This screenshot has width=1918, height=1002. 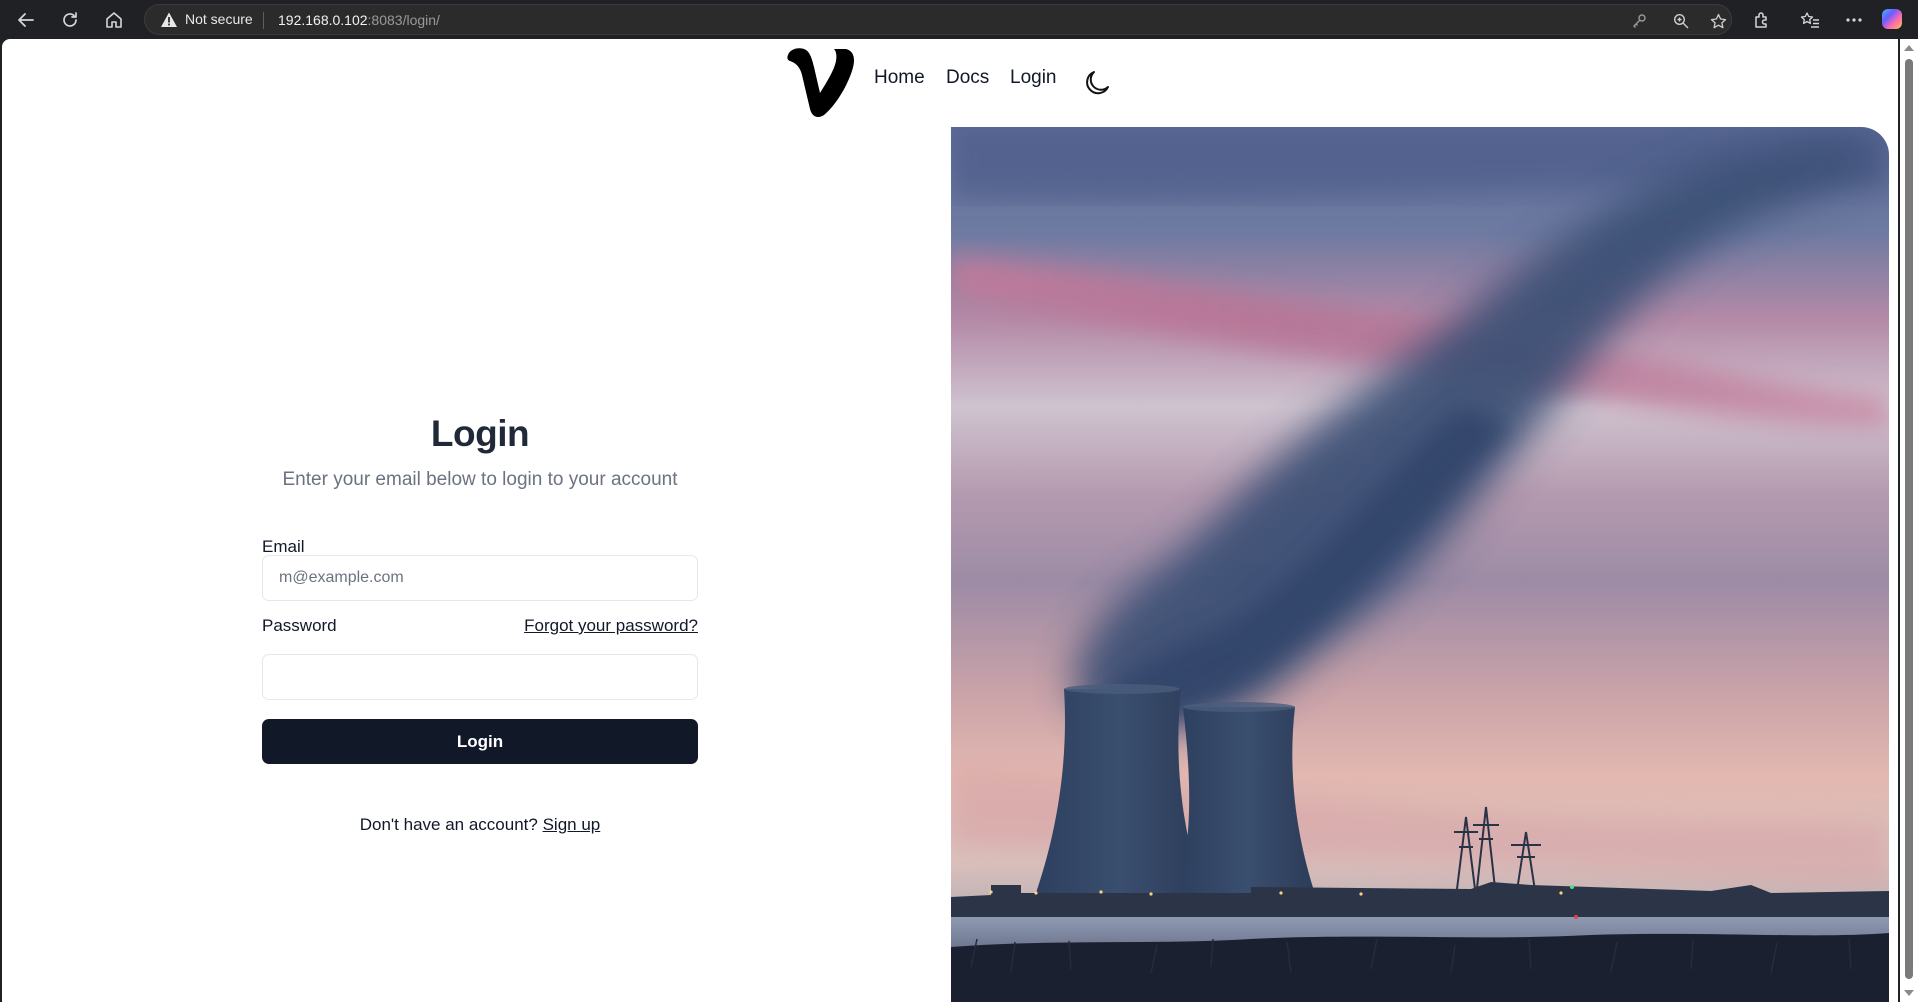 I want to click on key-icon, so click(x=1639, y=21).